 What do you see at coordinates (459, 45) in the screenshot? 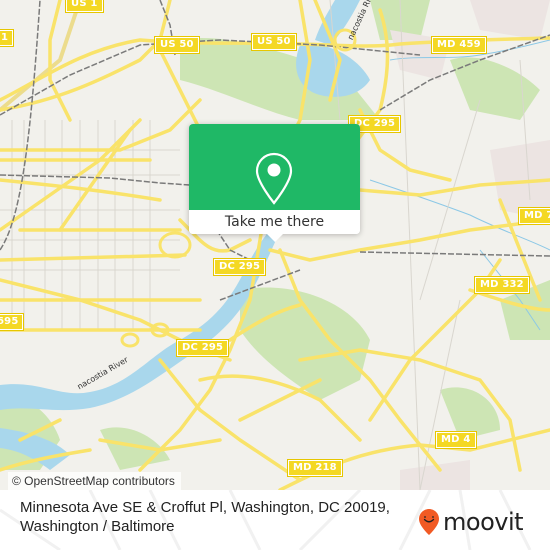
I see `road-shield-md459: MD 459` at bounding box center [459, 45].